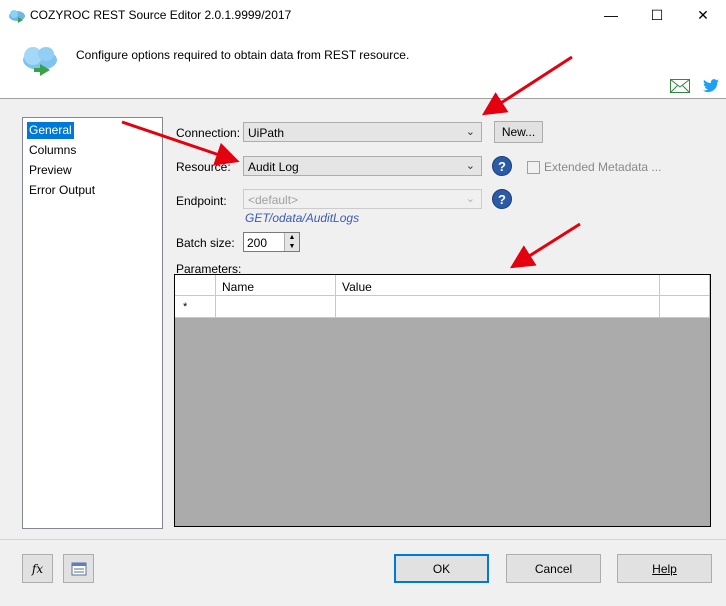  What do you see at coordinates (527, 85) in the screenshot?
I see `arrow-to-connection-icon` at bounding box center [527, 85].